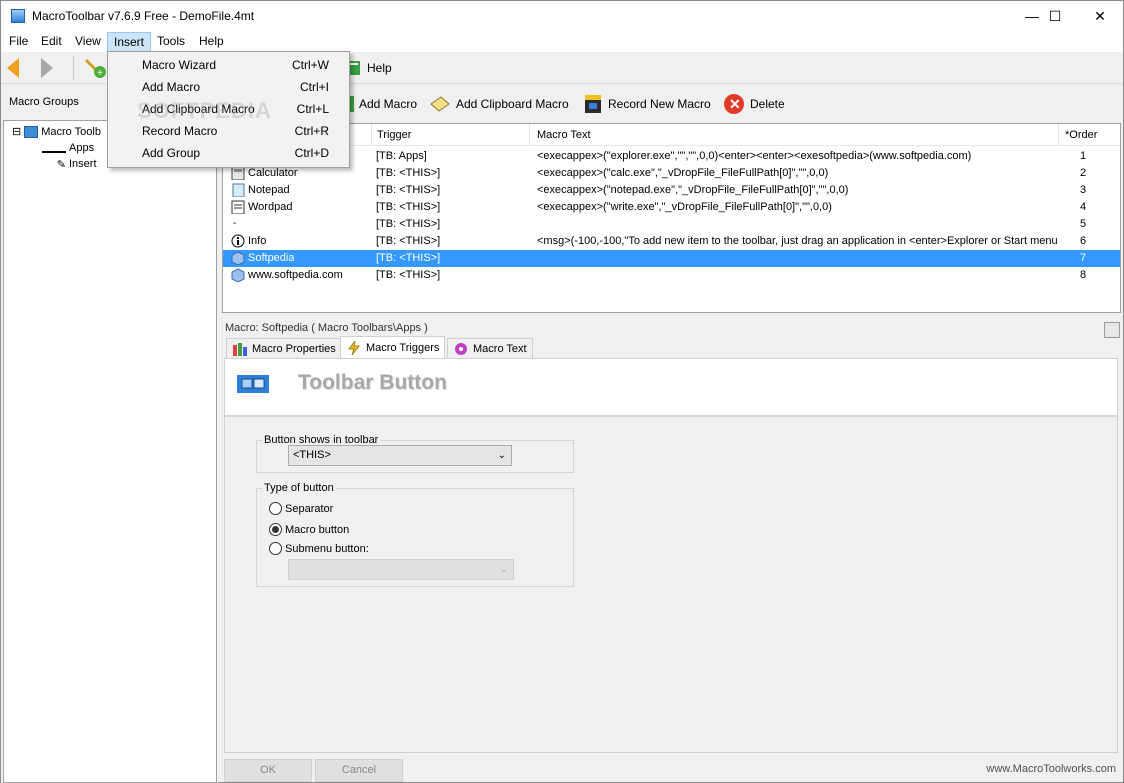 The height and width of the screenshot is (783, 1124). I want to click on ok-button: OK, so click(268, 770).